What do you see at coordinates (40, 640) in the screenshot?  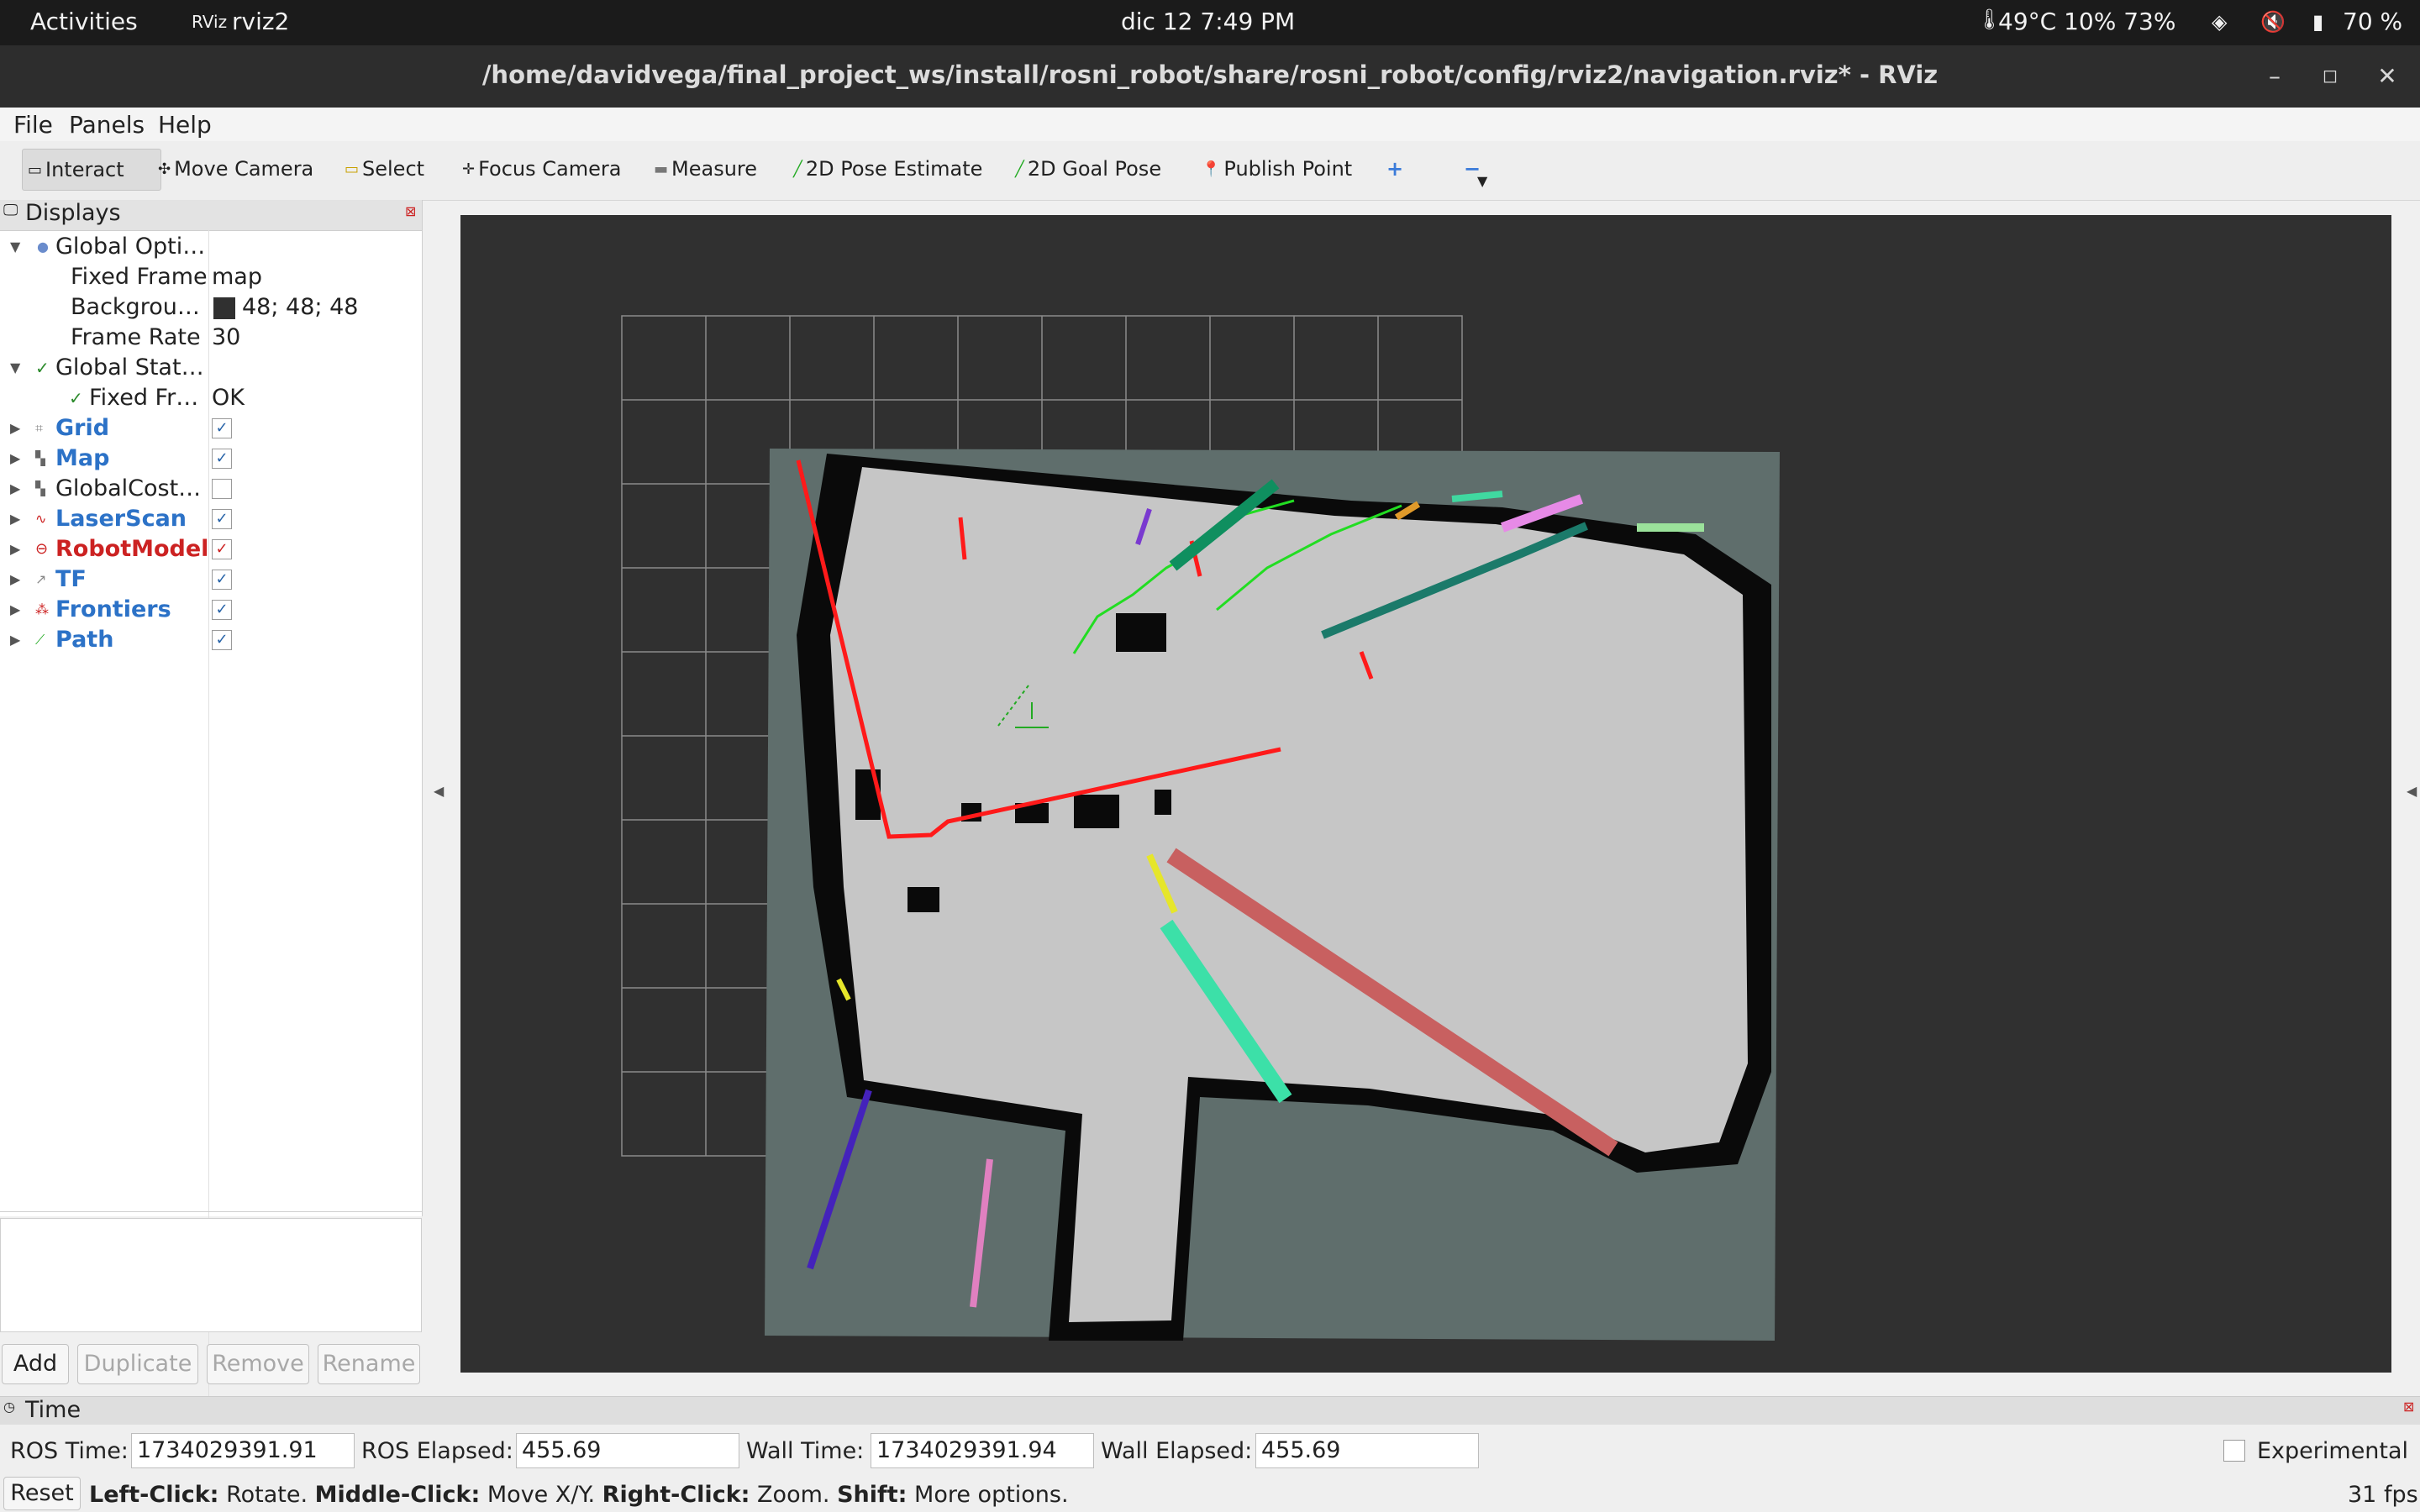 I see `path-icon: ⟋` at bounding box center [40, 640].